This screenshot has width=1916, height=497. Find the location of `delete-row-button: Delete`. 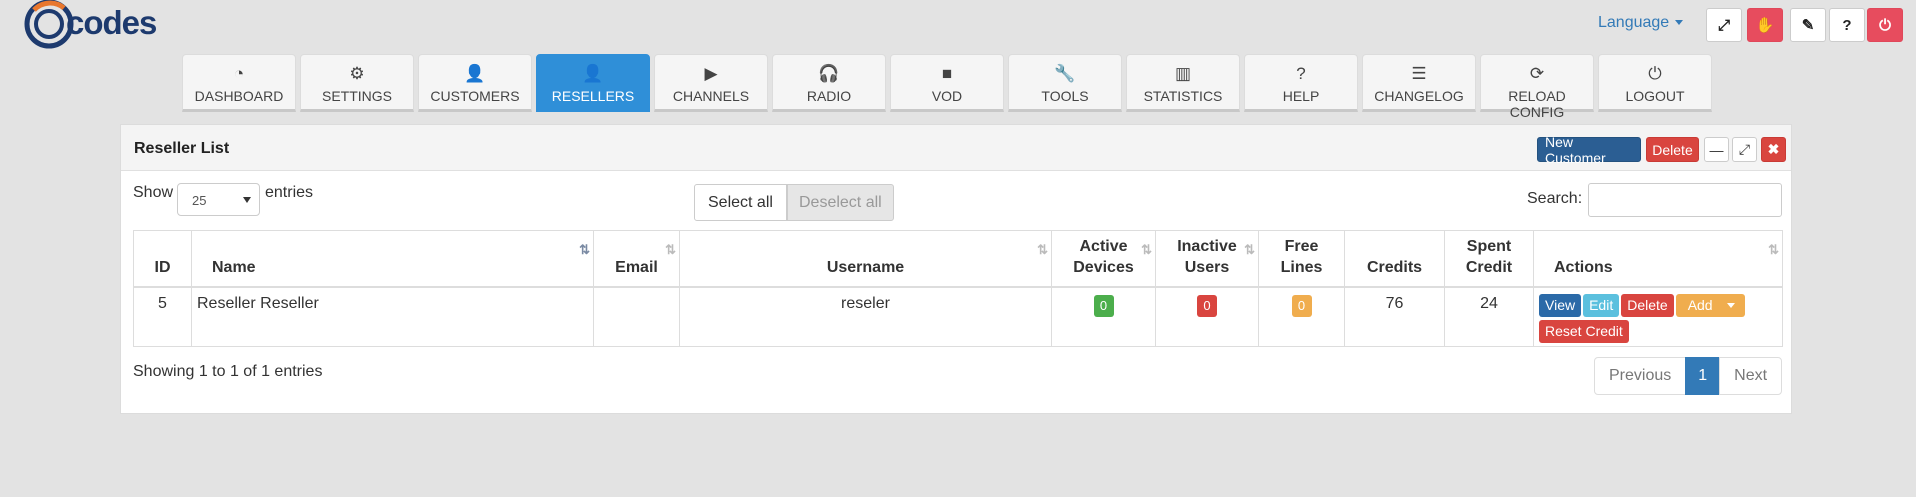

delete-row-button: Delete is located at coordinates (1647, 305).